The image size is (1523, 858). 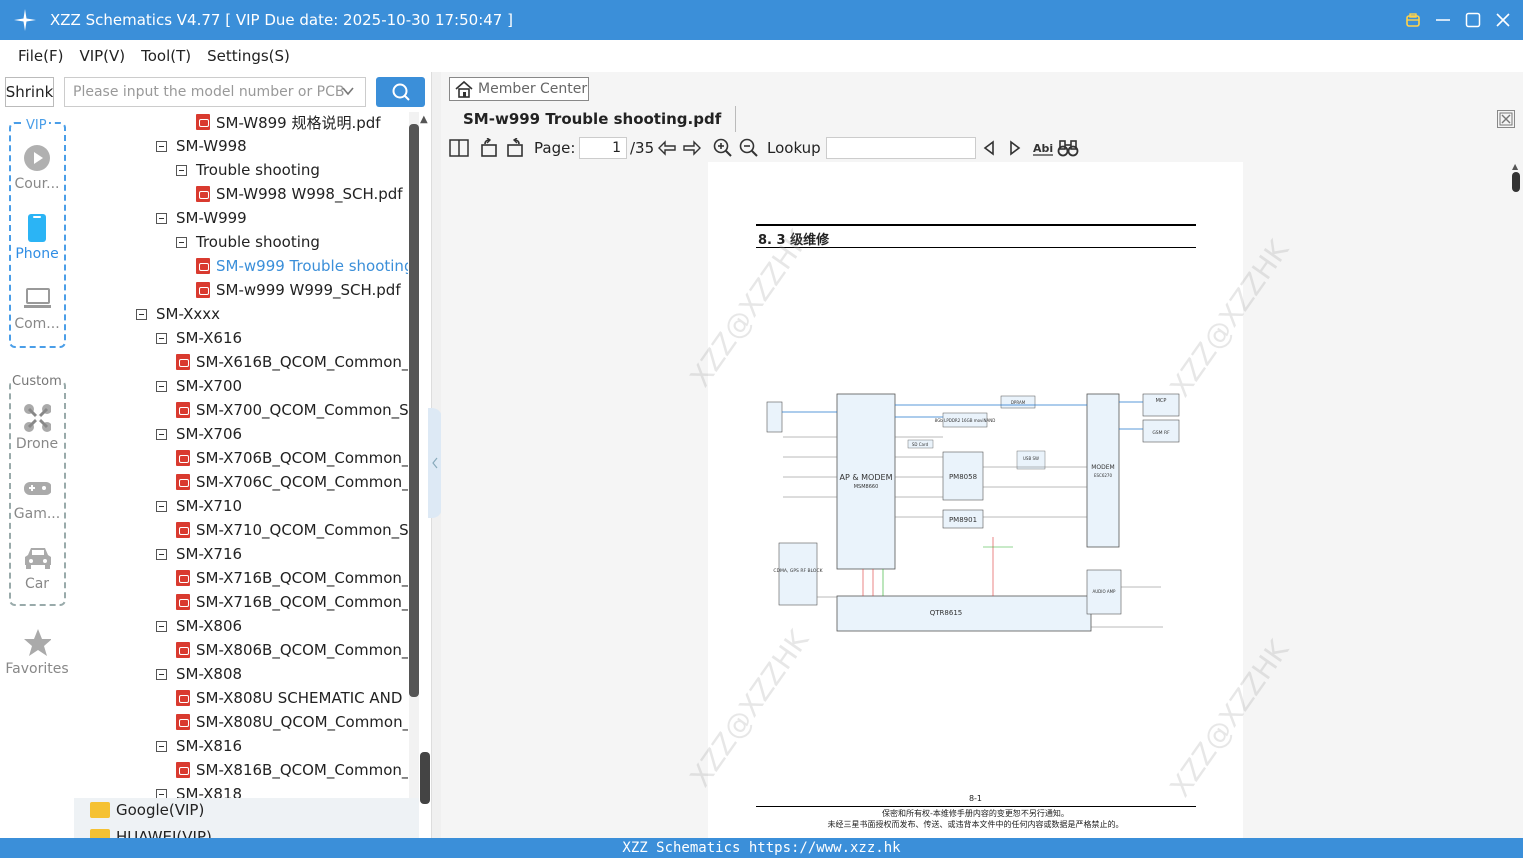 What do you see at coordinates (435, 463) in the screenshot?
I see `panel-collapse-handle` at bounding box center [435, 463].